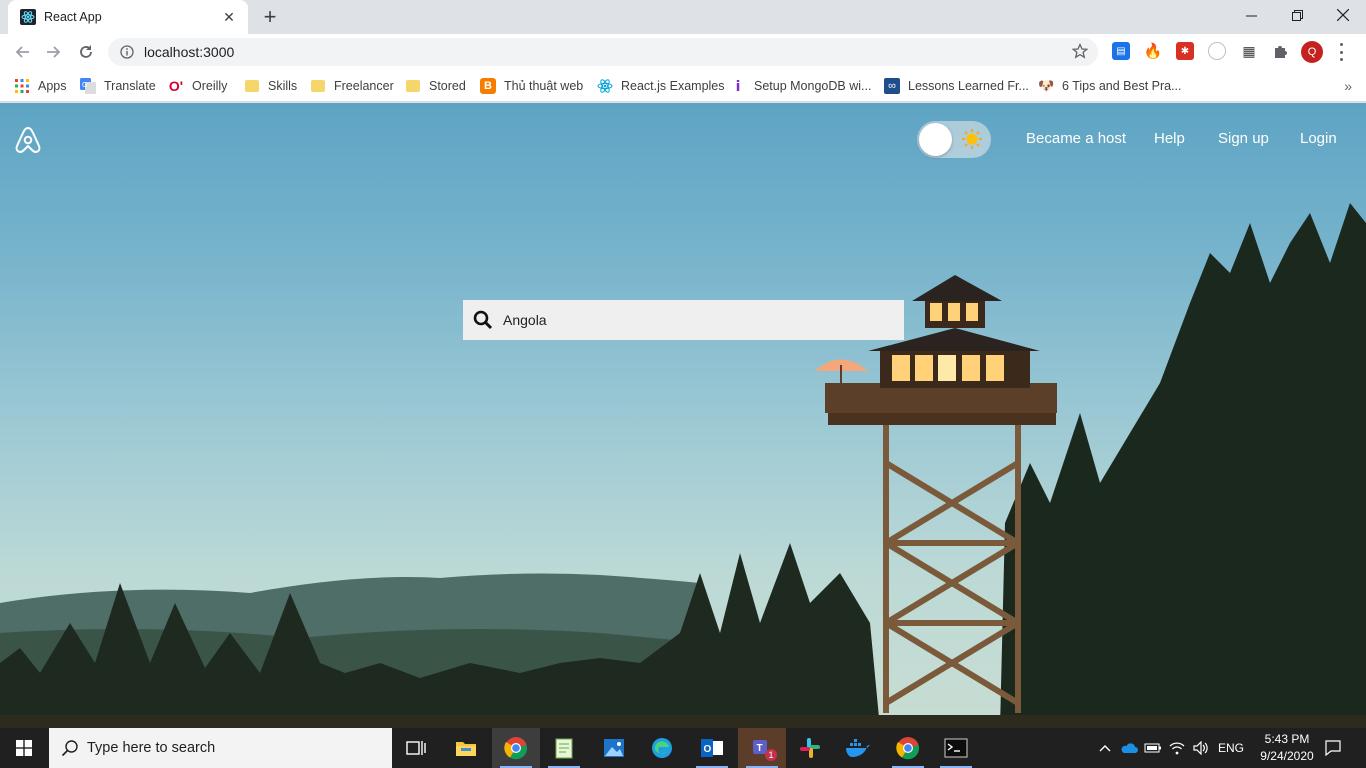 Image resolution: width=1366 pixels, height=768 pixels. I want to click on browser-tab: React App ✕, so click(128, 17).